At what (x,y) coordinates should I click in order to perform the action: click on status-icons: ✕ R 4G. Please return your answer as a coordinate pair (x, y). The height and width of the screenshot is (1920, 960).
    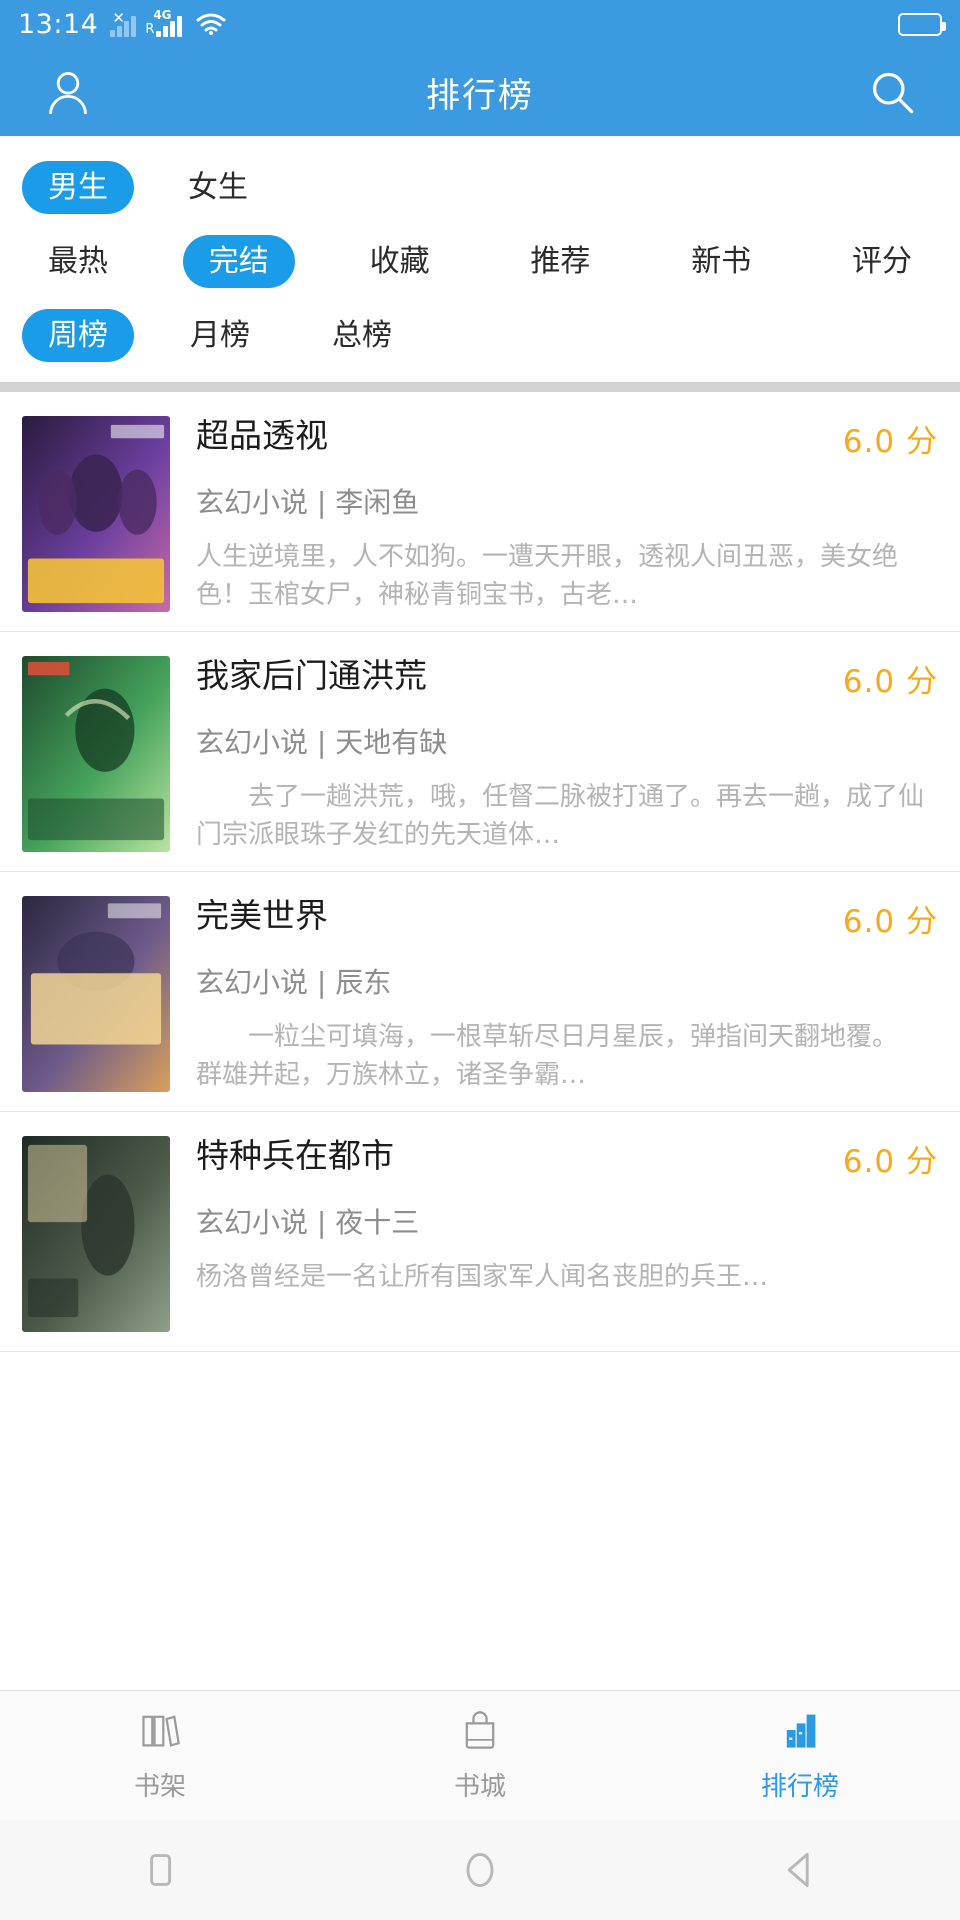
    Looking at the image, I should click on (168, 22).